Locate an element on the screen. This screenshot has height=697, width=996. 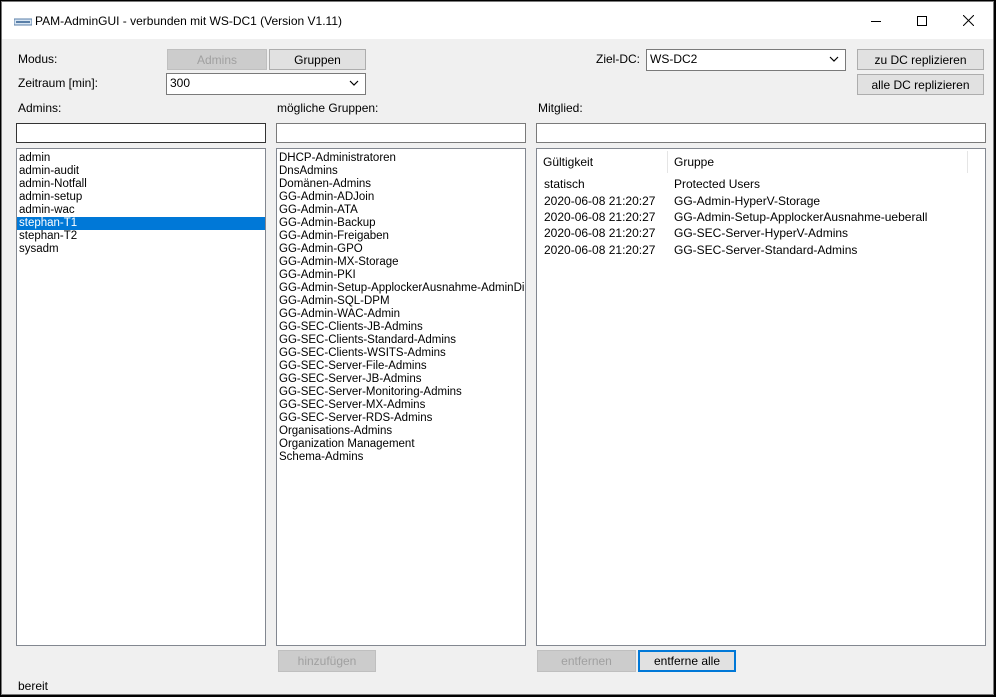
group-list-item: GG-Admin-Backup is located at coordinates (401, 223).